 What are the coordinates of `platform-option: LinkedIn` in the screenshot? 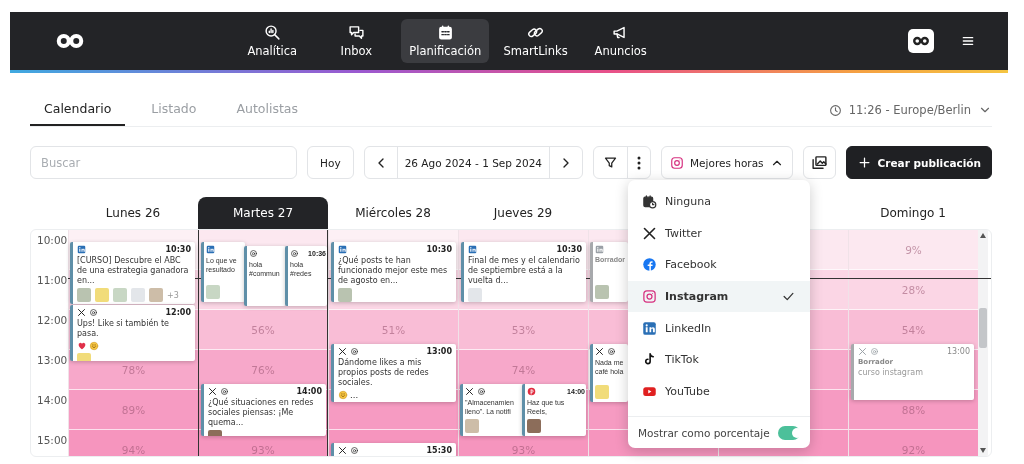 It's located at (719, 328).